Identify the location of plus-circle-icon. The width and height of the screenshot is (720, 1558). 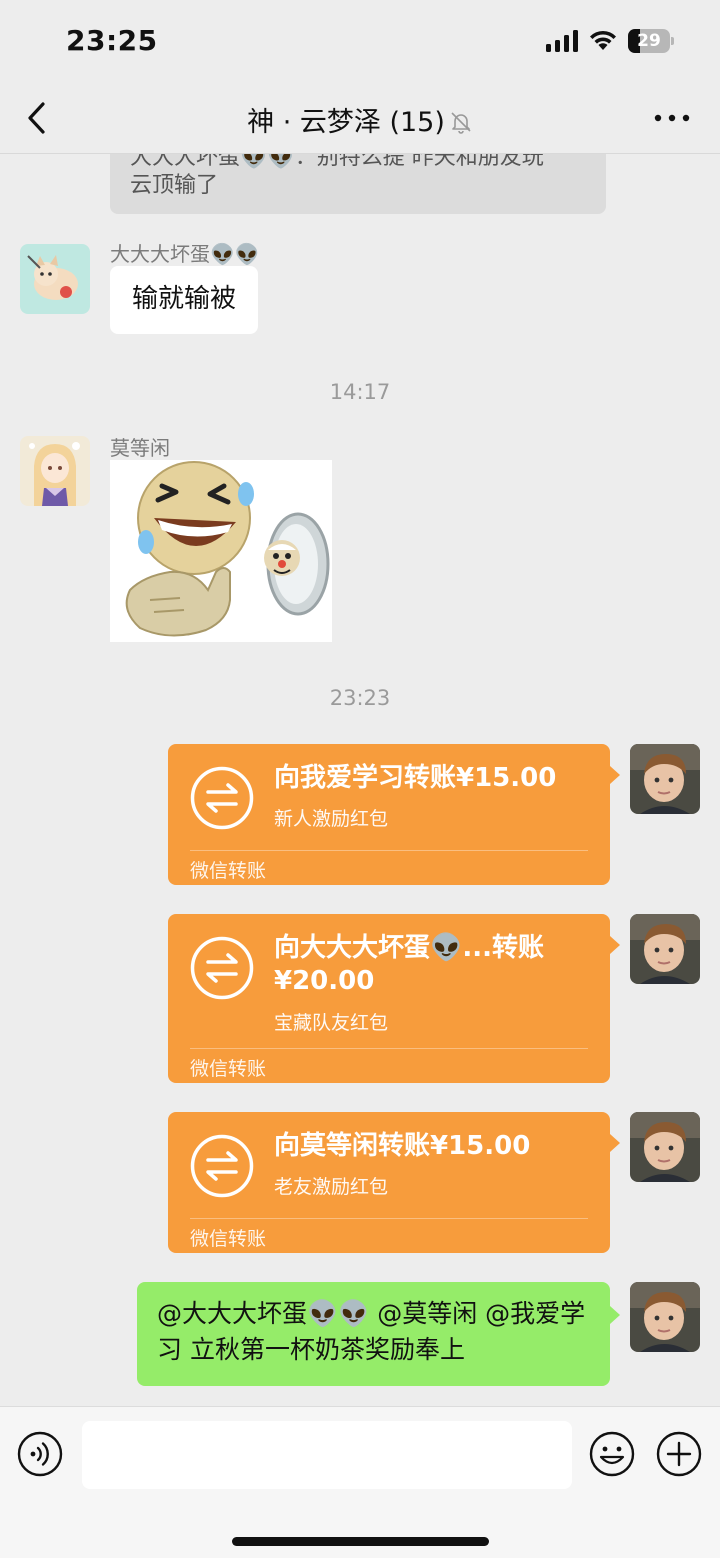
(679, 1454).